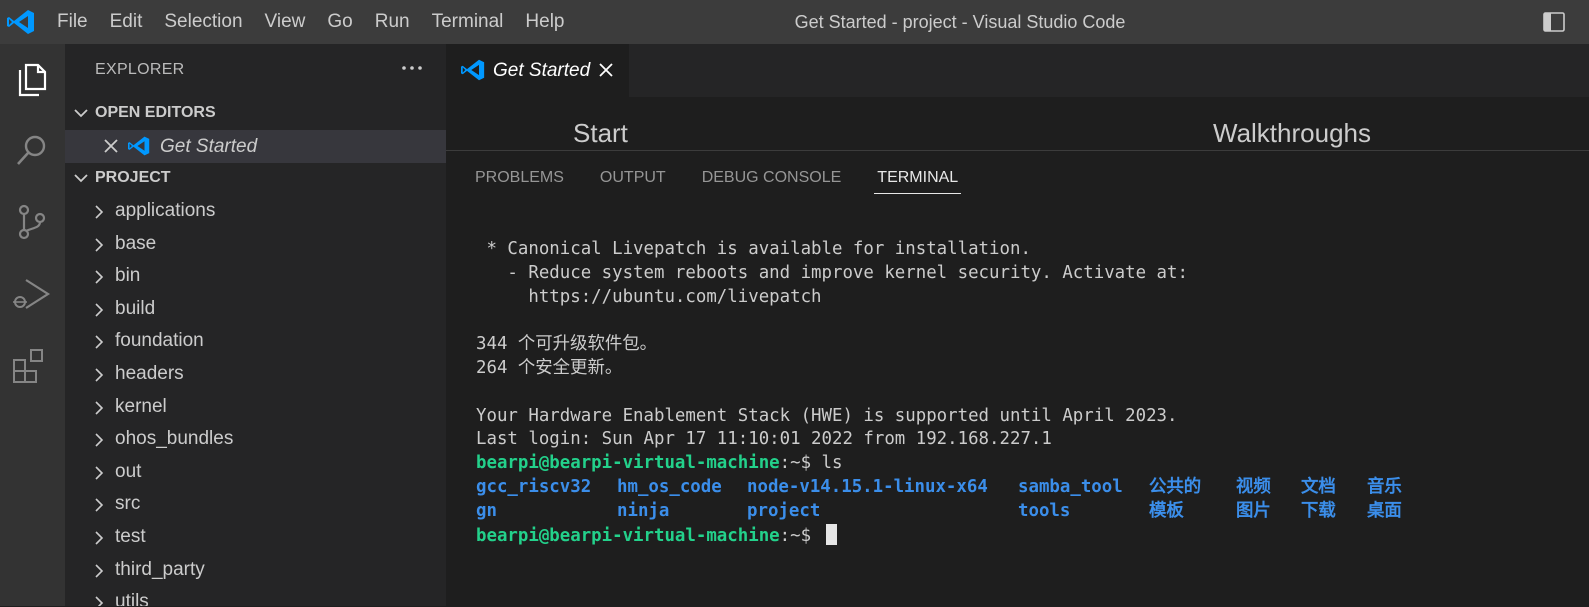  I want to click on ls-entry: 视频, so click(1253, 486).